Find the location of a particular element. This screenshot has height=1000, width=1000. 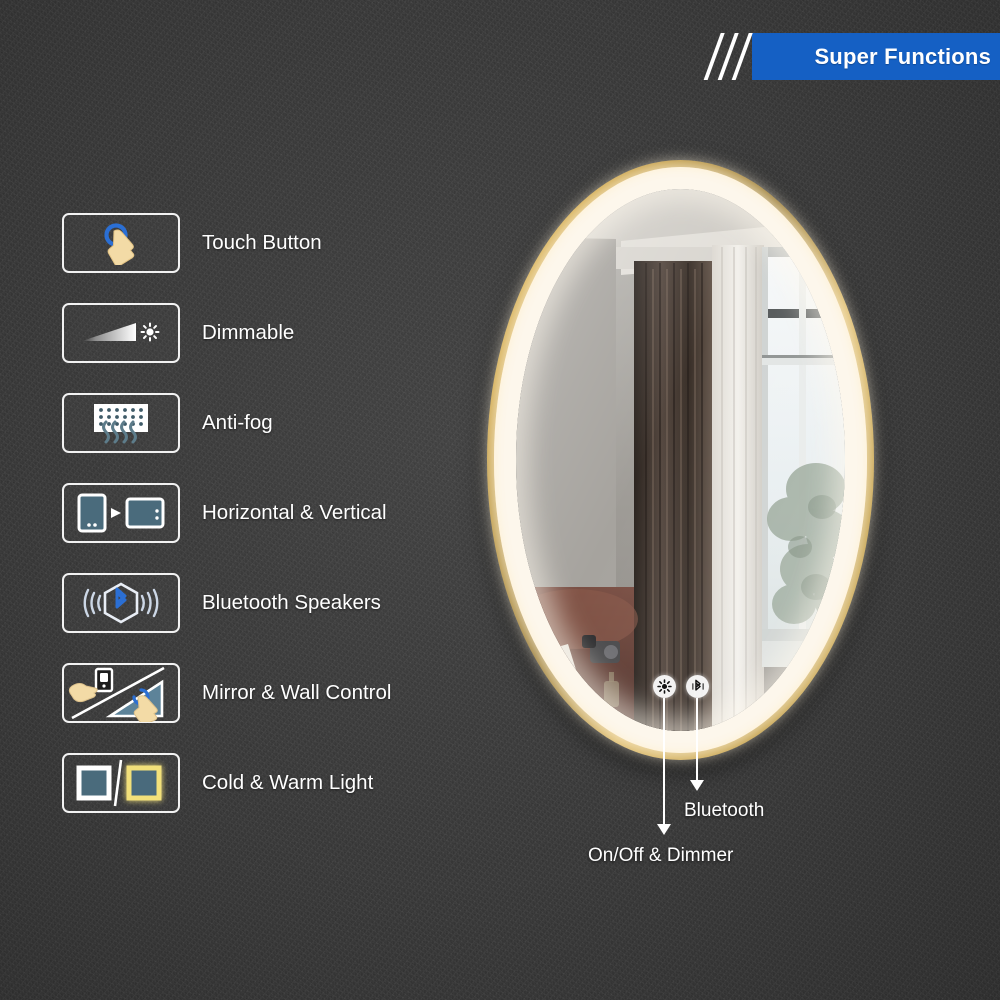

mirror-wall-control-icon is located at coordinates (116, 694).